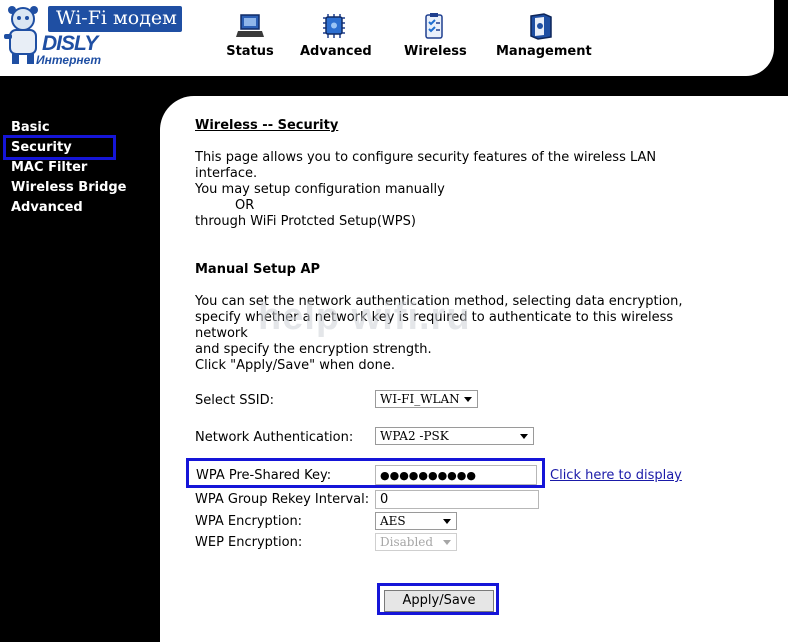 The image size is (788, 642). Describe the element at coordinates (226, 173) in the screenshot. I see `intro-line-2: interface.` at that location.